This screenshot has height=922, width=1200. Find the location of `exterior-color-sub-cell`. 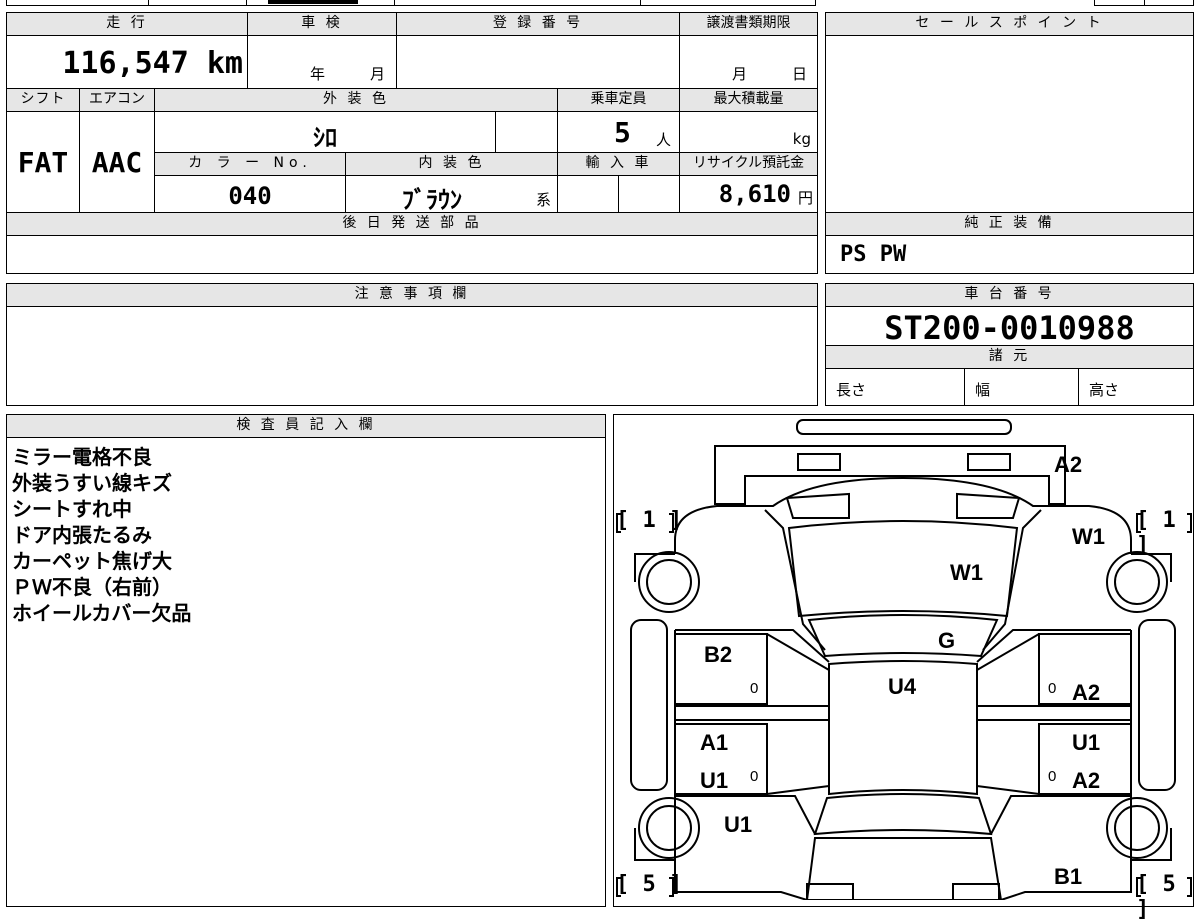

exterior-color-sub-cell is located at coordinates (526, 132).